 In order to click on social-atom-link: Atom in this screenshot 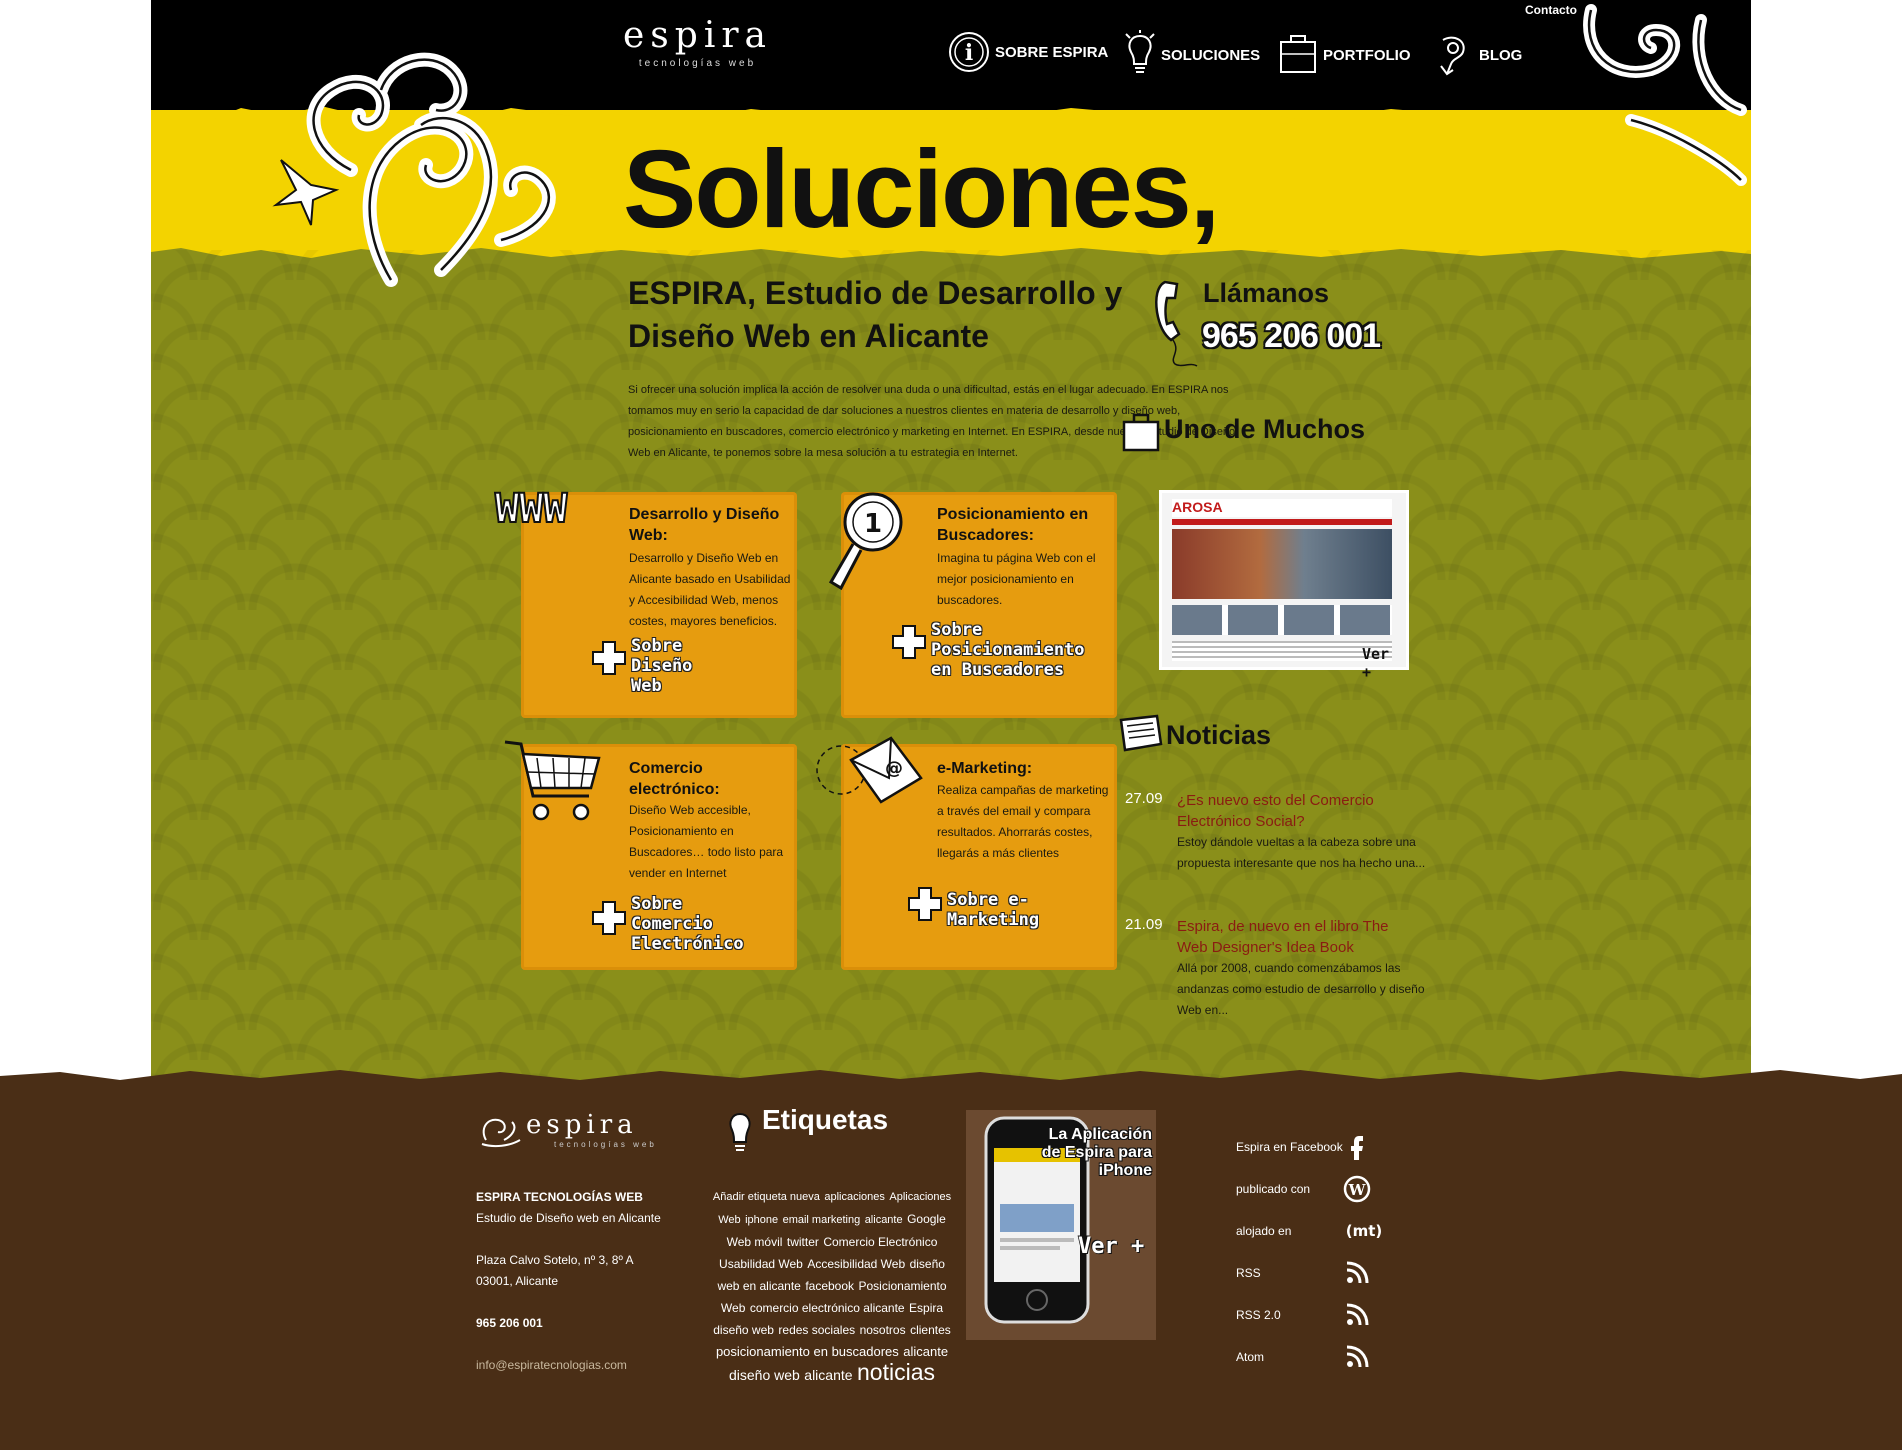, I will do `click(1316, 1357)`.